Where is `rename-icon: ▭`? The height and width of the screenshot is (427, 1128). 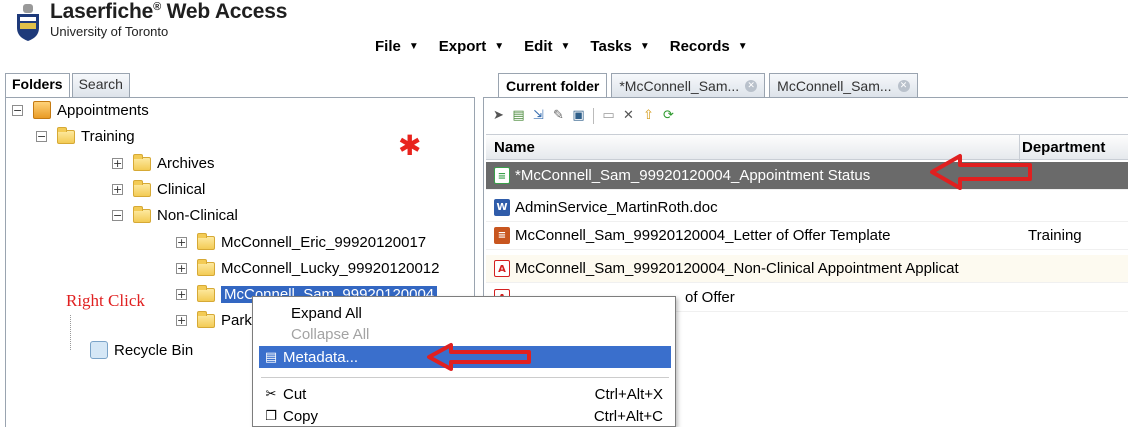 rename-icon: ▭ is located at coordinates (608, 116).